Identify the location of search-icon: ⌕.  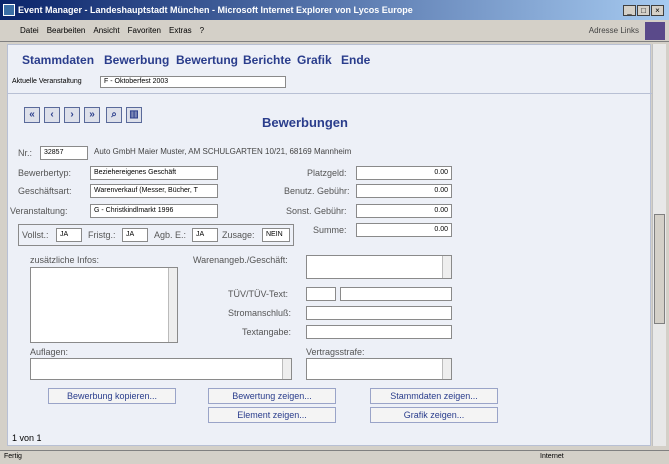
(114, 115).